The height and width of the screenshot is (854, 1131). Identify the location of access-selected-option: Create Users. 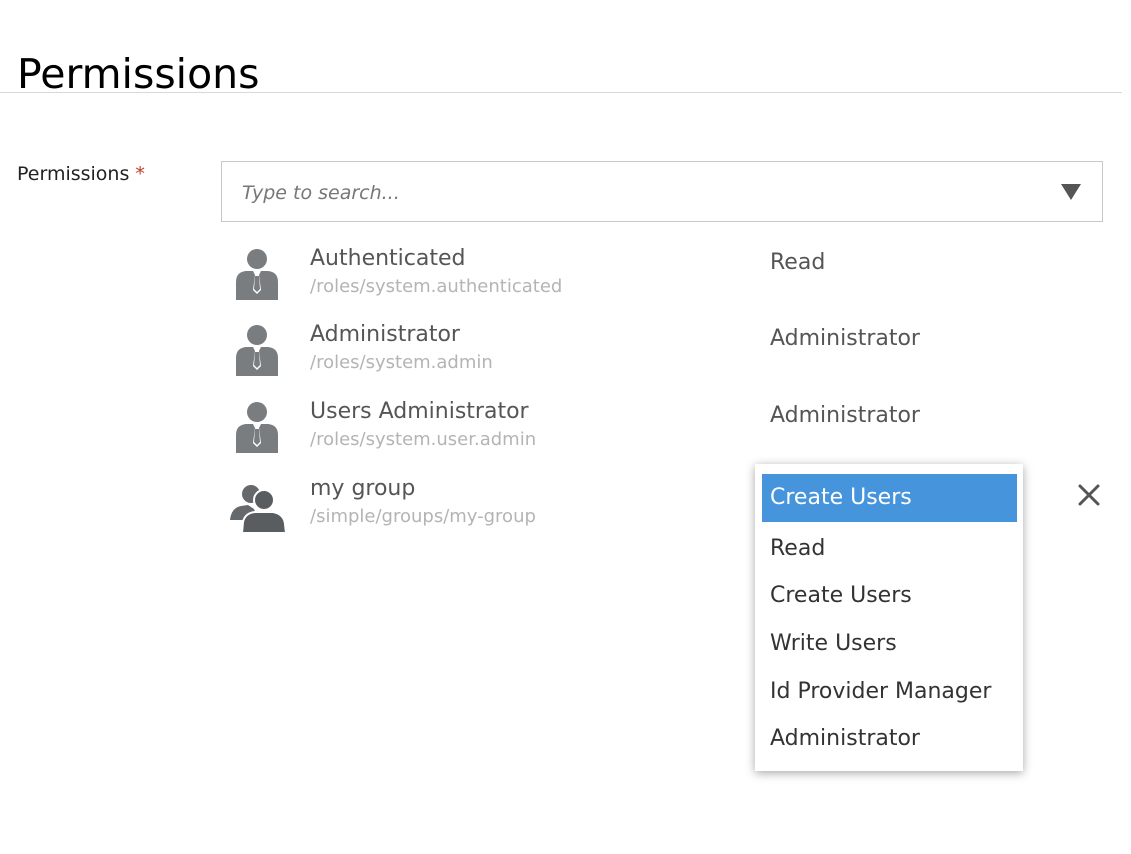
(889, 498).